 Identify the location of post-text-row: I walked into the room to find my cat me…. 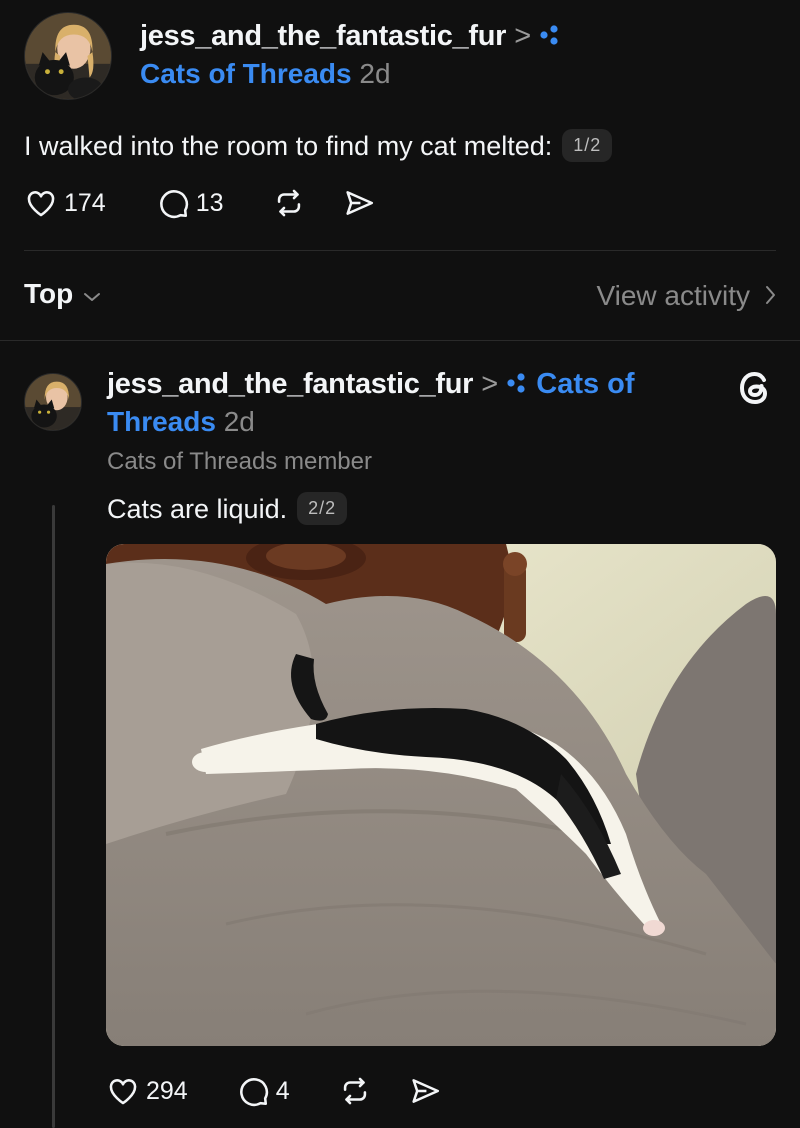
(318, 146).